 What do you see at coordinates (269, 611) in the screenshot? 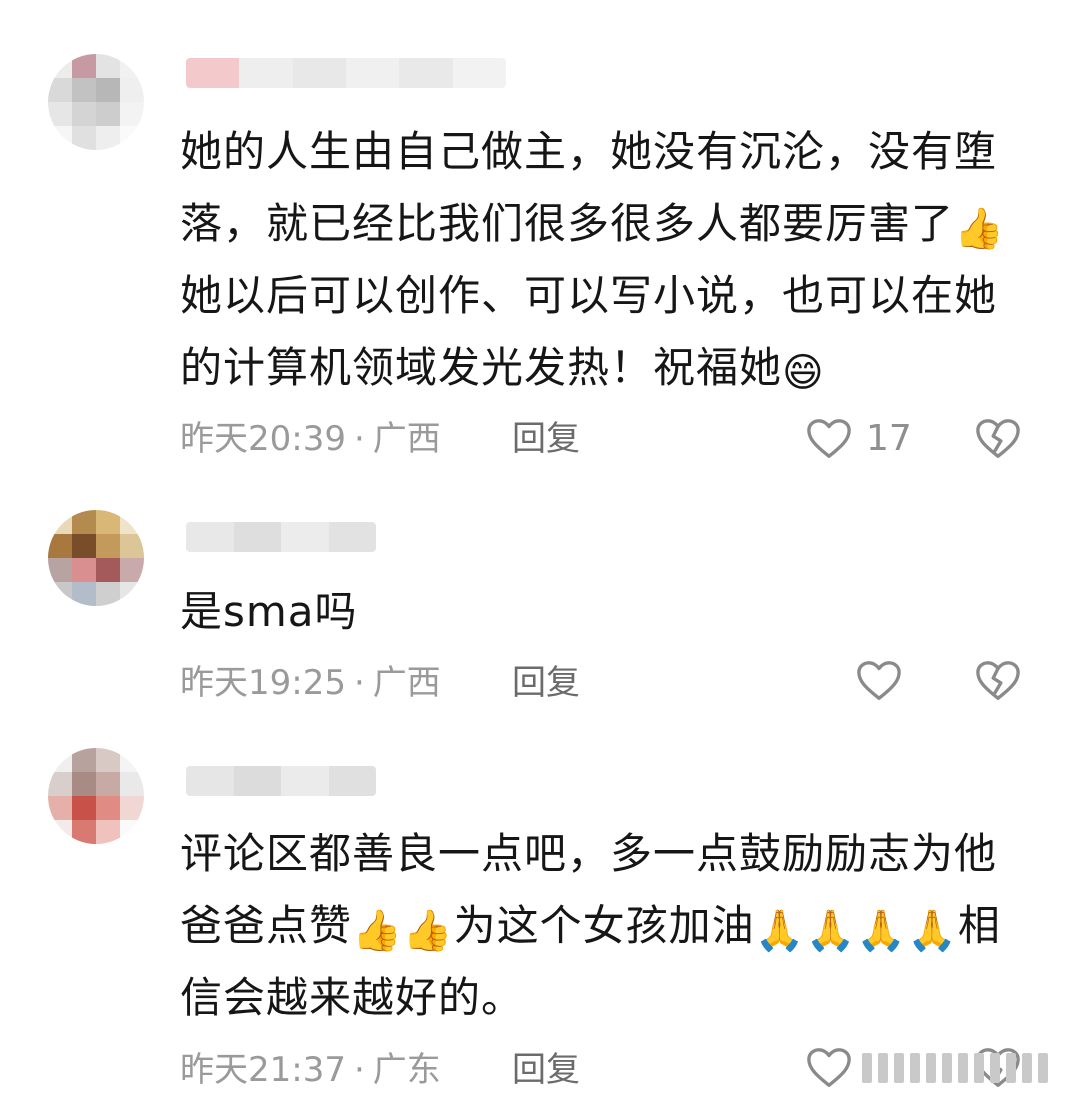
I see `comment-text-segment: 是sma吗` at bounding box center [269, 611].